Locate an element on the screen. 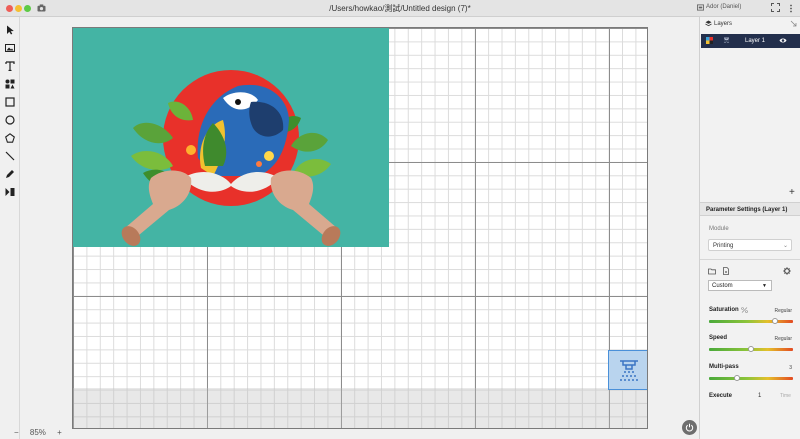  gear-icon is located at coordinates (787, 271).